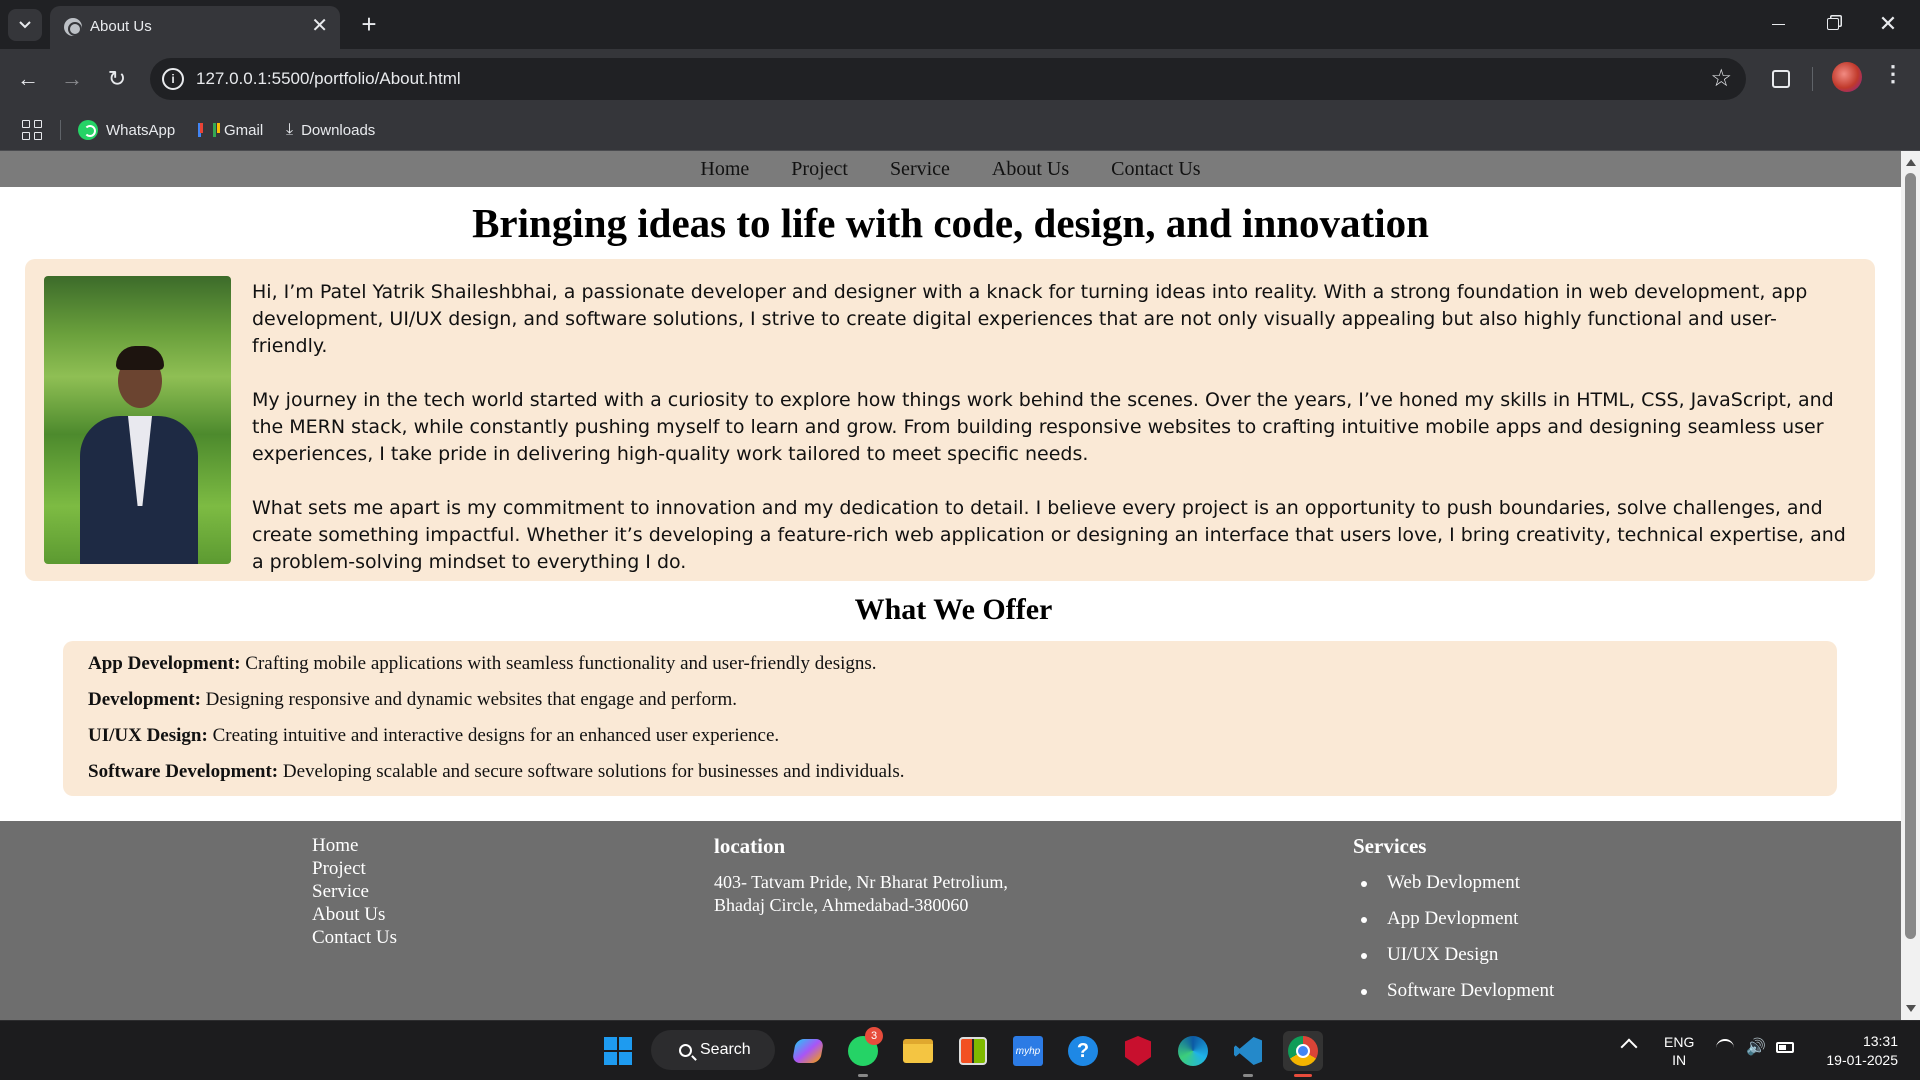 This screenshot has height=1080, width=1920. I want to click on bookmarks-divider, so click(60, 130).